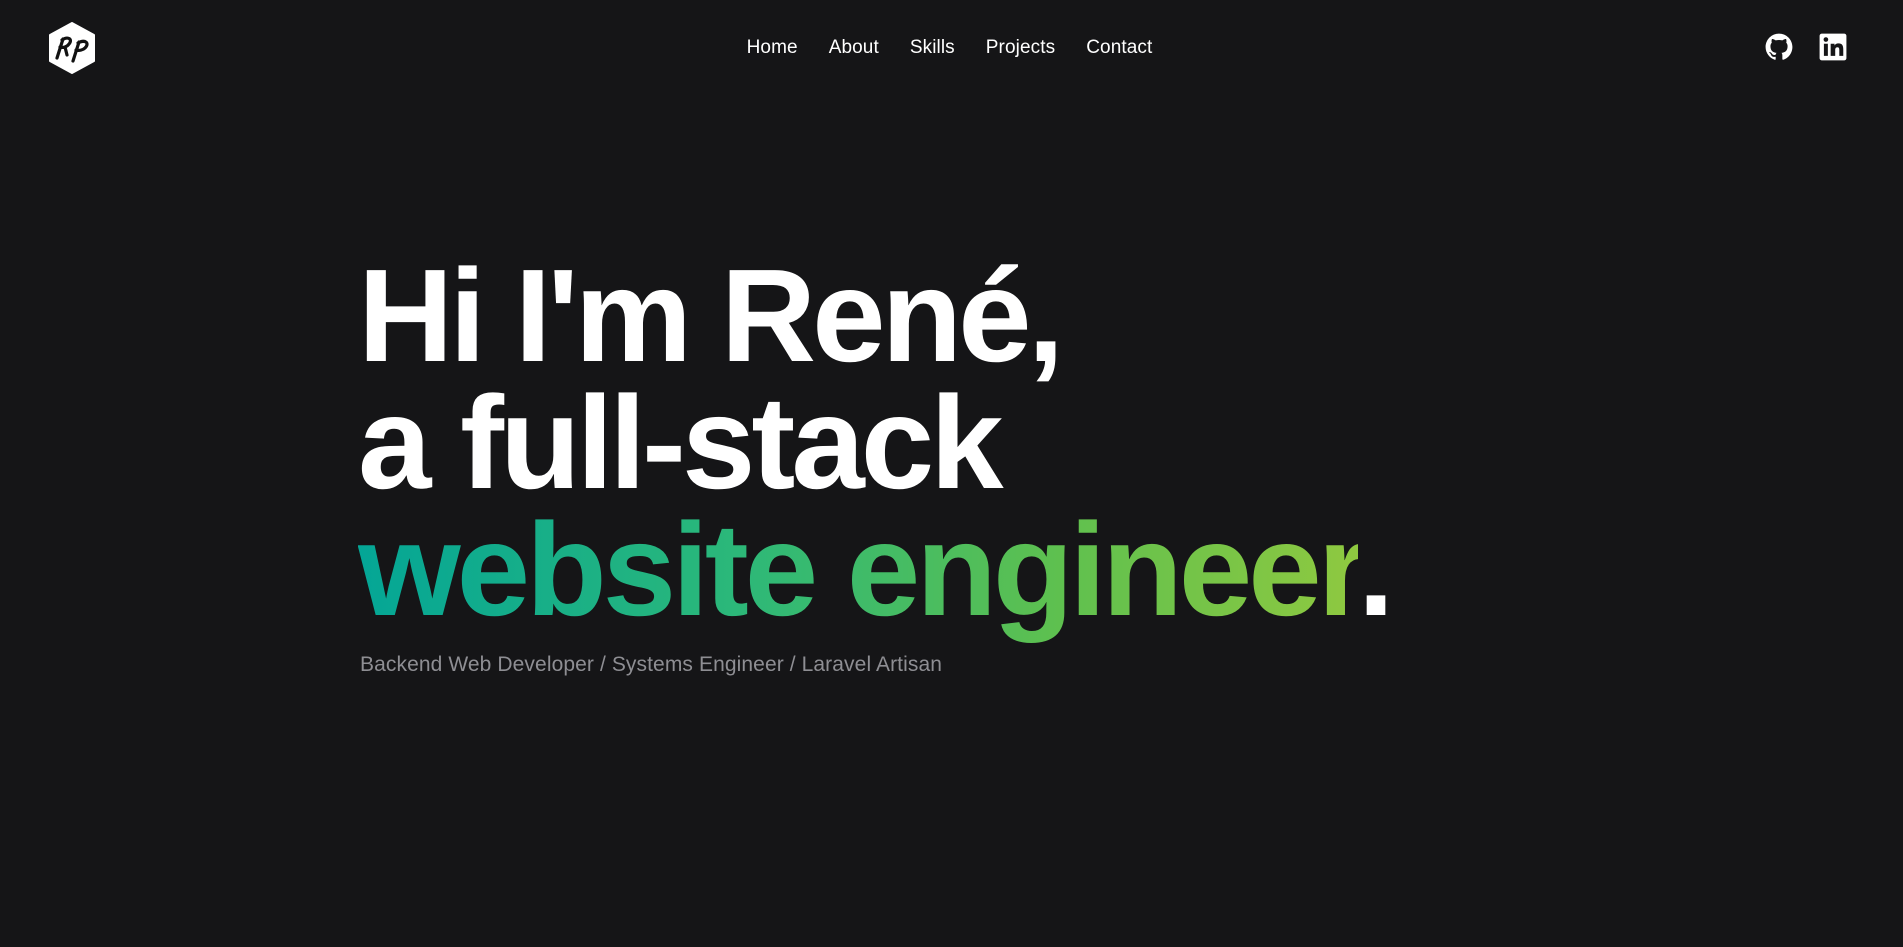 This screenshot has height=947, width=1903. What do you see at coordinates (681, 442) in the screenshot?
I see `headline-line-2: a full-stack` at bounding box center [681, 442].